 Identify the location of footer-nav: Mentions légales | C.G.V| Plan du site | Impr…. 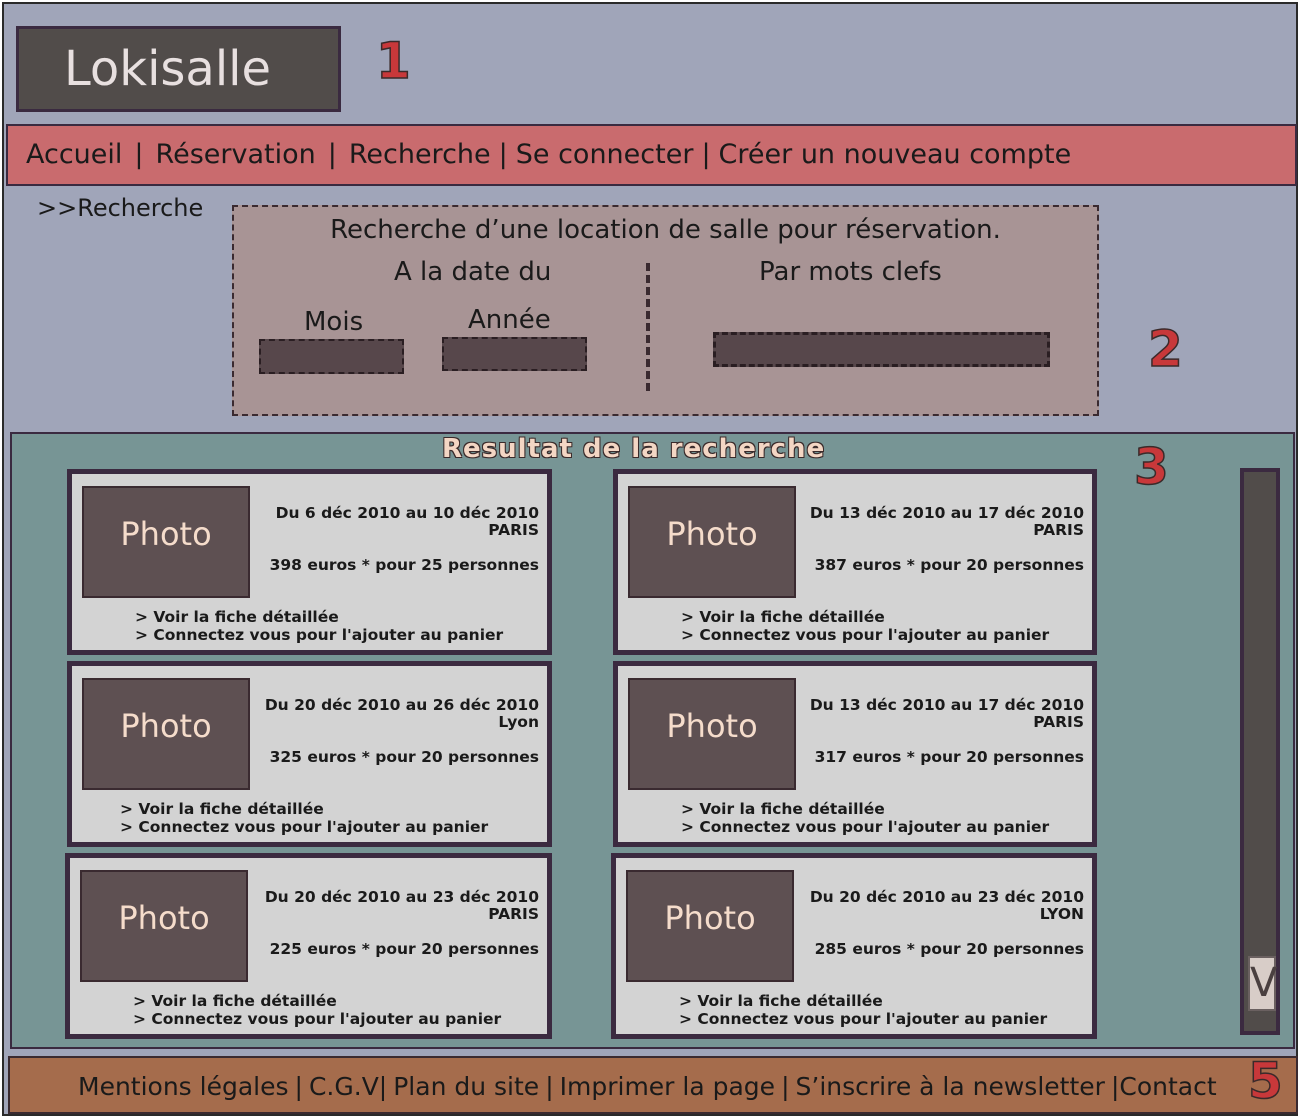
(653, 1085).